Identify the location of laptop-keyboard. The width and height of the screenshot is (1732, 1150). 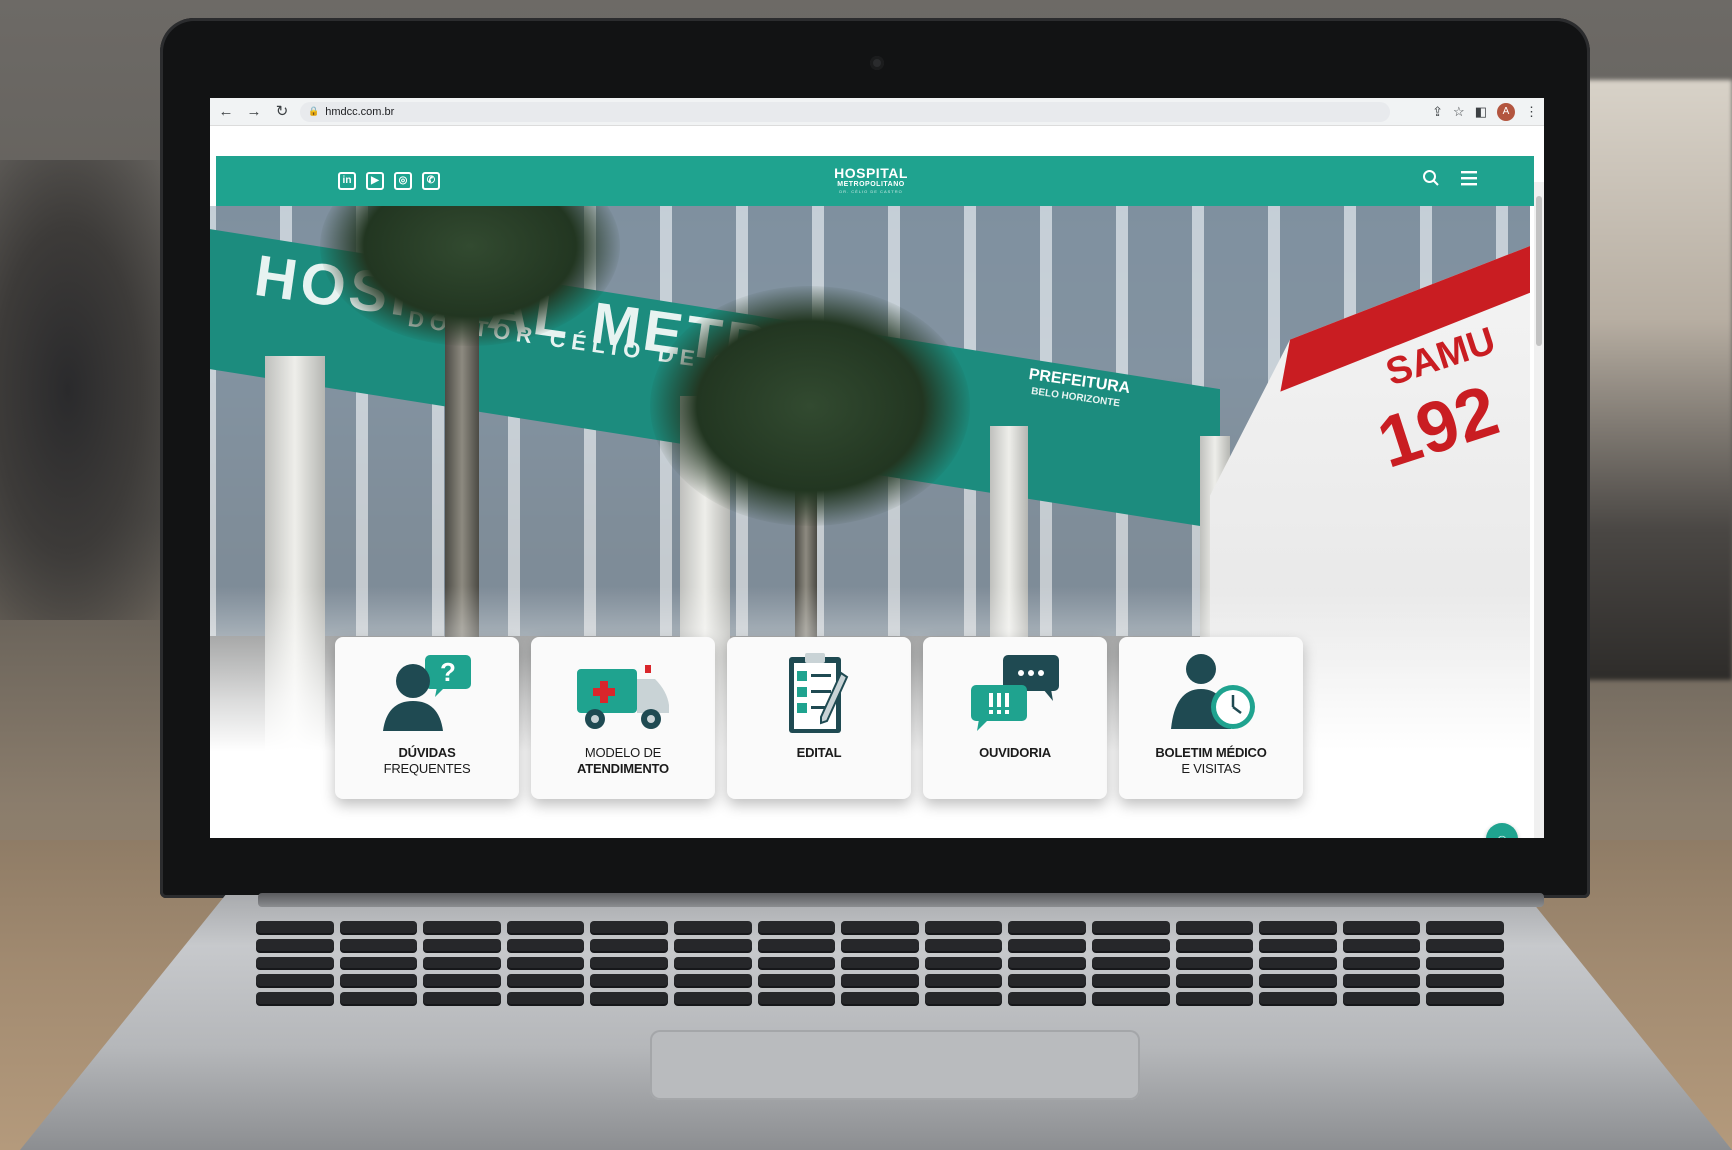
(880, 962).